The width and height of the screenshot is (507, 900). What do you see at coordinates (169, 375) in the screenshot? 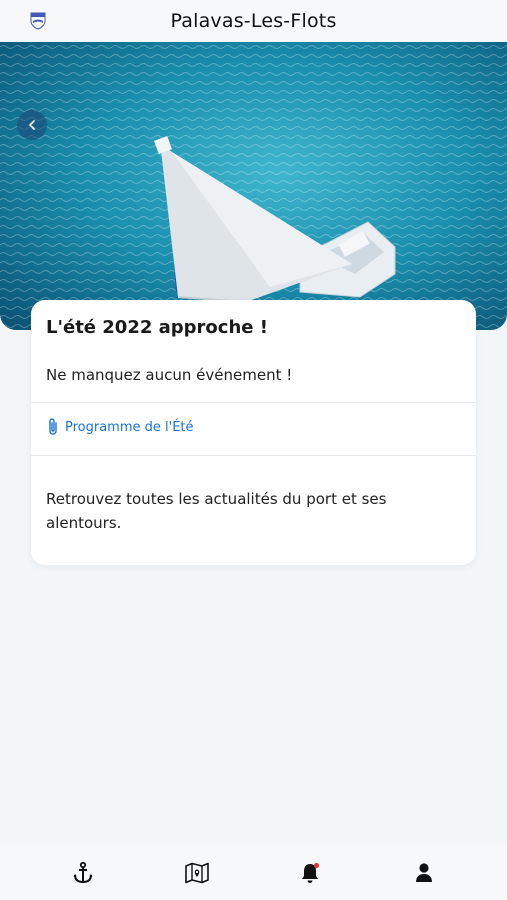
I see `article-subtitle: Ne manquez aucun événement !` at bounding box center [169, 375].